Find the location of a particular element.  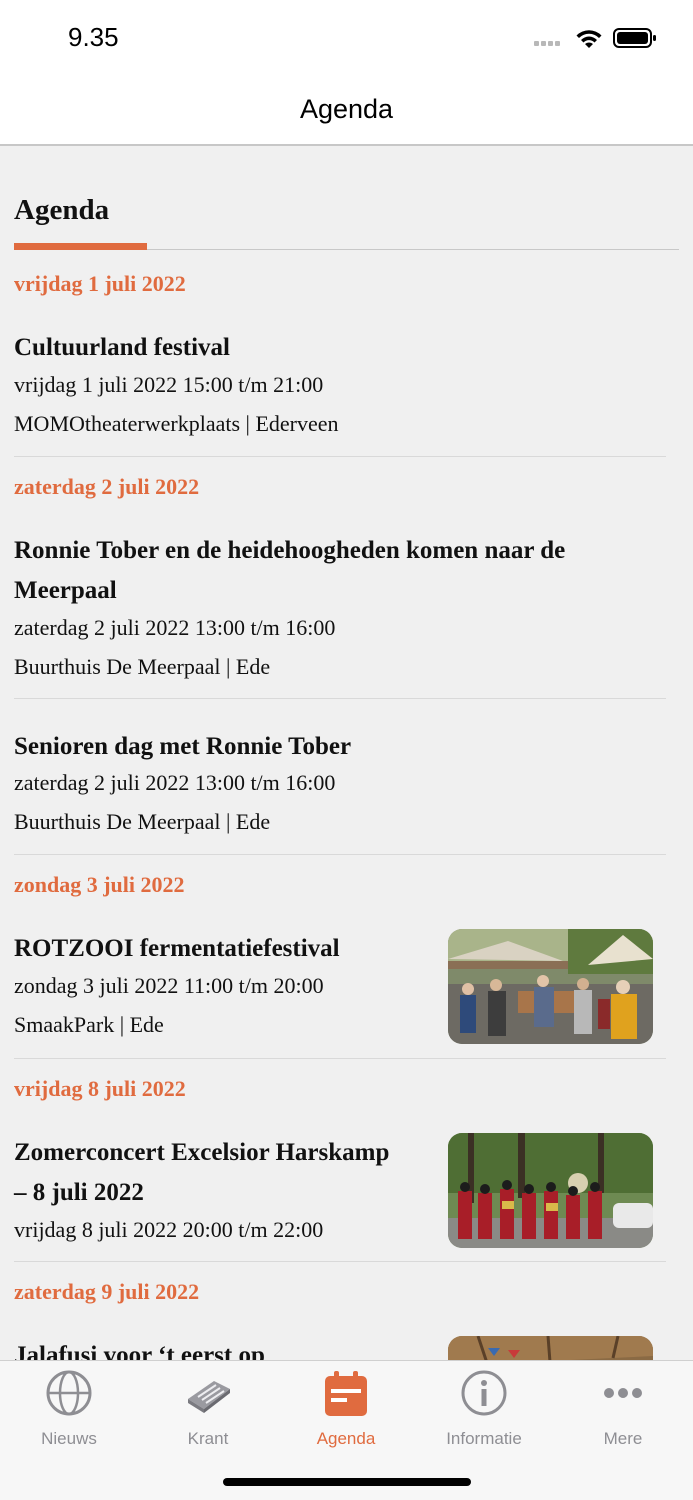

tab-label: Agenda is located at coordinates (346, 1438).